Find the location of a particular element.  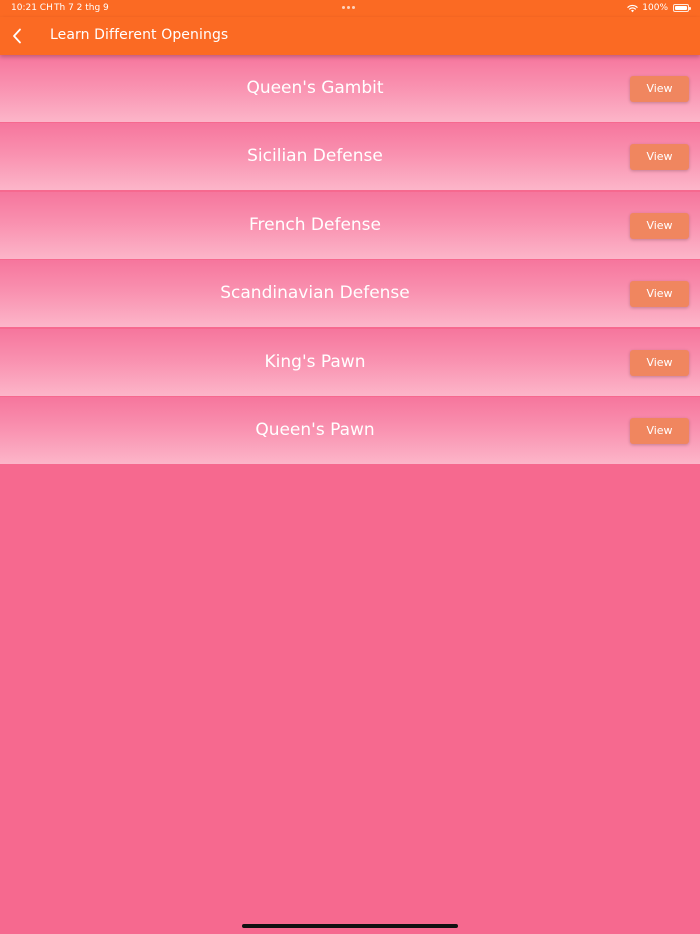

opening-name: Queen's Pawn is located at coordinates (315, 429).